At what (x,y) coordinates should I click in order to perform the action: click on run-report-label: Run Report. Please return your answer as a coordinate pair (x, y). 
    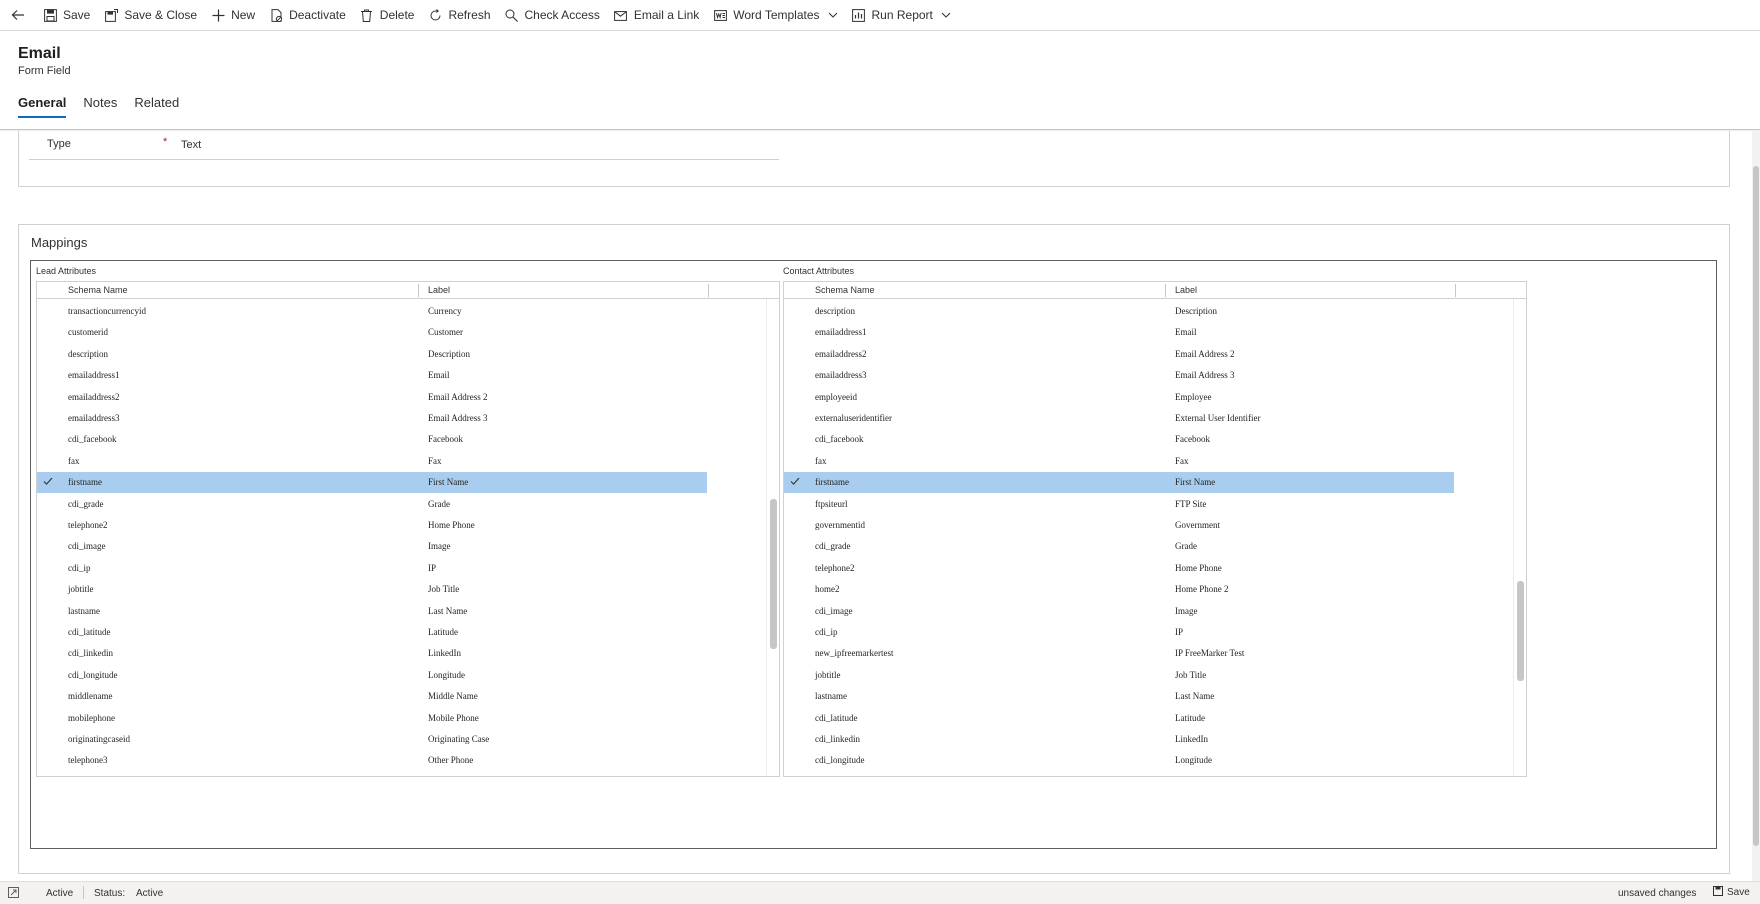
    Looking at the image, I should click on (902, 15).